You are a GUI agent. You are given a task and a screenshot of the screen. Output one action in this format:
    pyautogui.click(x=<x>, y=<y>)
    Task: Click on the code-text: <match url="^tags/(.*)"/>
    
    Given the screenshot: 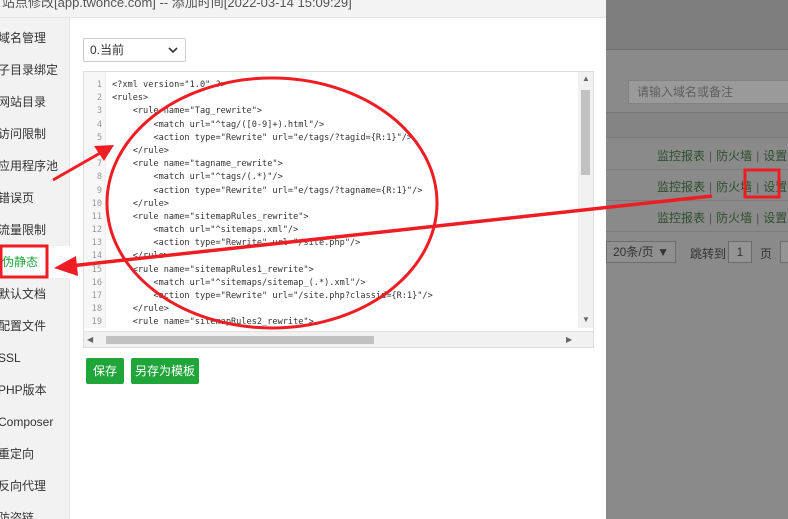 What is the action you would take?
    pyautogui.click(x=197, y=177)
    